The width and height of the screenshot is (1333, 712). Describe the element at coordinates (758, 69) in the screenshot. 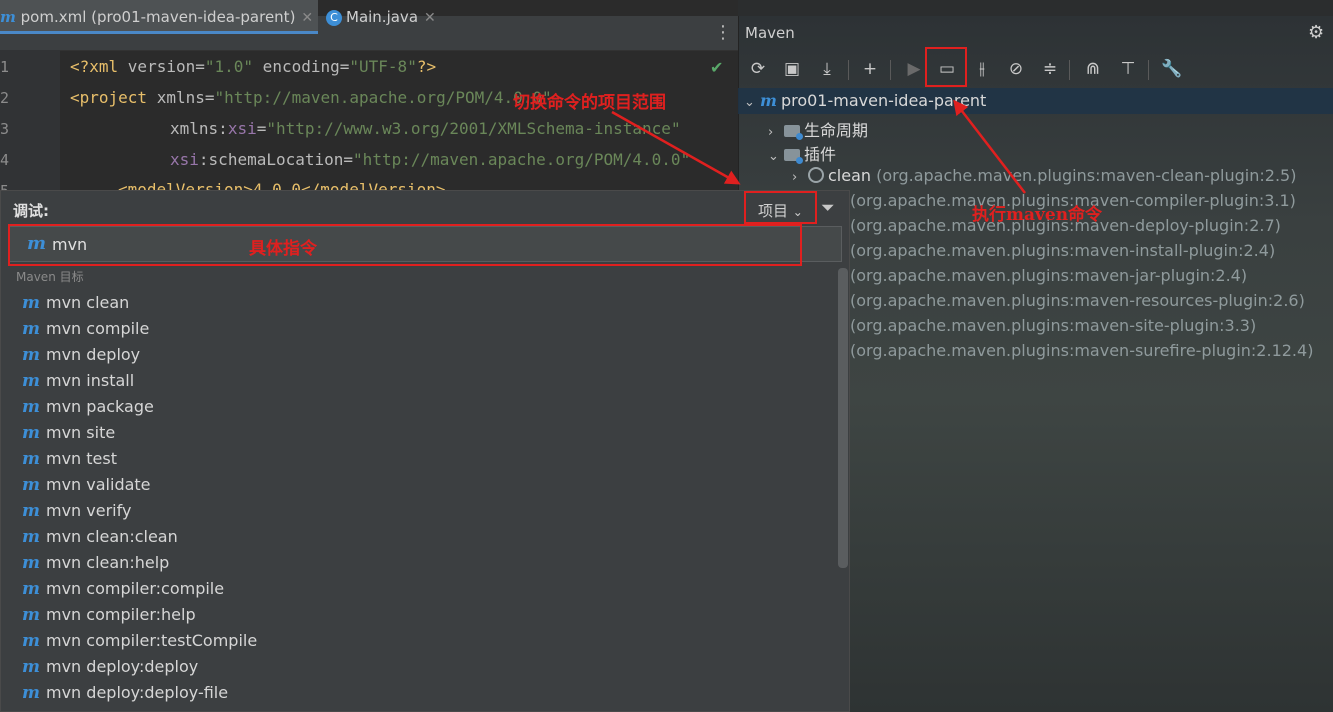

I see `reload-icon: ⟳` at that location.